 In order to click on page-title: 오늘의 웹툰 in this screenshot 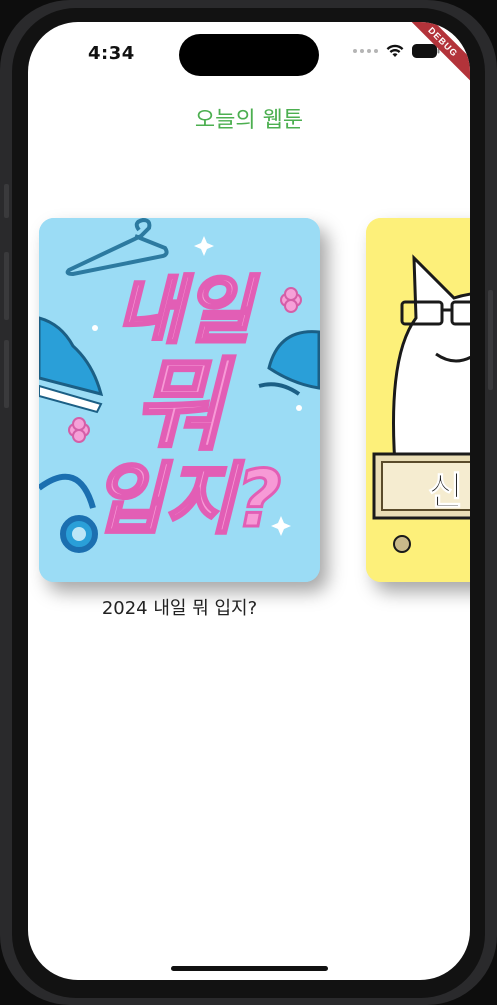, I will do `click(249, 120)`.